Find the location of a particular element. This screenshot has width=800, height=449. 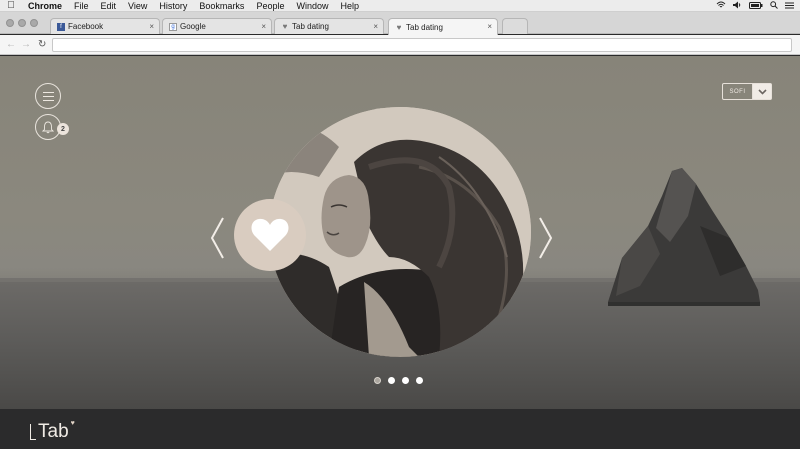

sea-rock-image is located at coordinates (684, 237).